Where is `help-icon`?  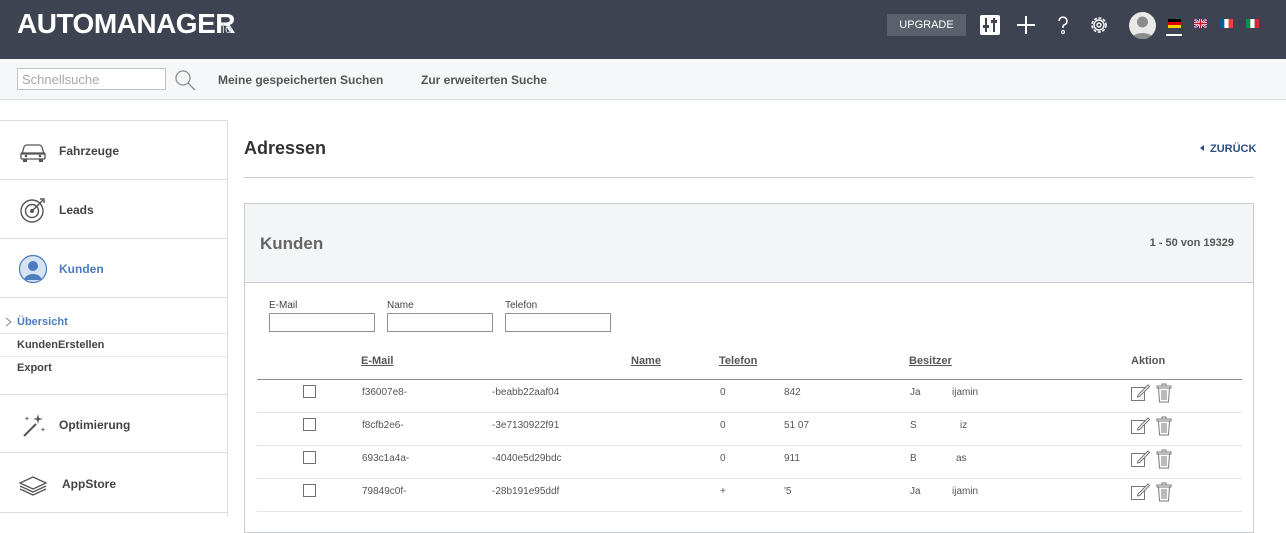 help-icon is located at coordinates (1063, 25).